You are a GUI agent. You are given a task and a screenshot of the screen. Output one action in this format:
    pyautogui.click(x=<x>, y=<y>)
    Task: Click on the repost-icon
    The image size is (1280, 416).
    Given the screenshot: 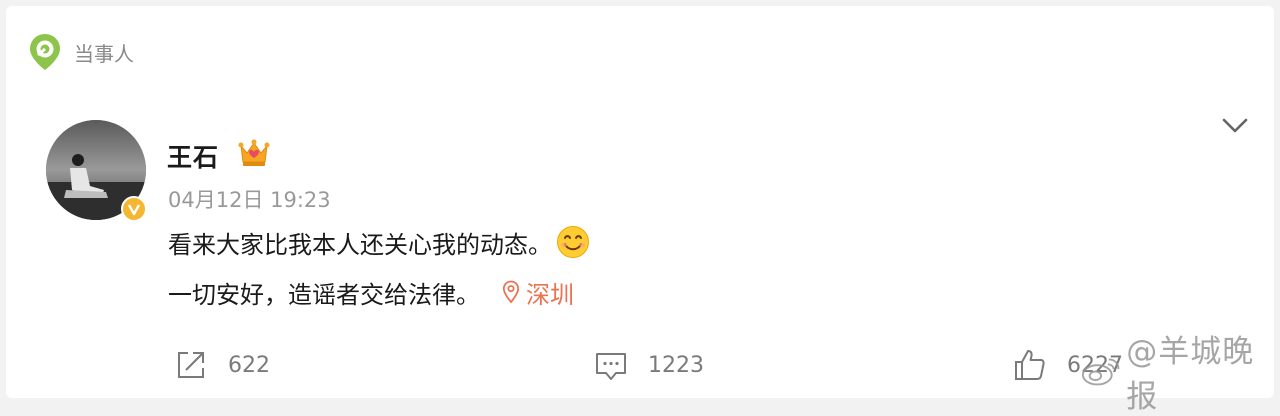 What is the action you would take?
    pyautogui.click(x=191, y=365)
    